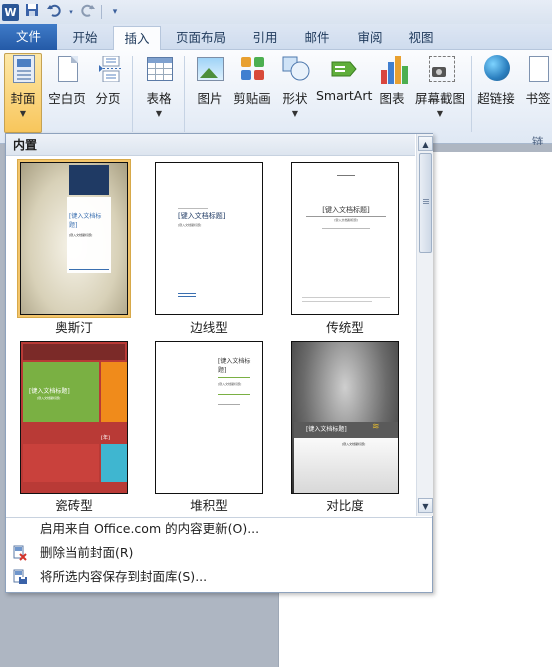 This screenshot has height=667, width=552. Describe the element at coordinates (496, 98) in the screenshot. I see `hyperlink-label: 超链接` at that location.